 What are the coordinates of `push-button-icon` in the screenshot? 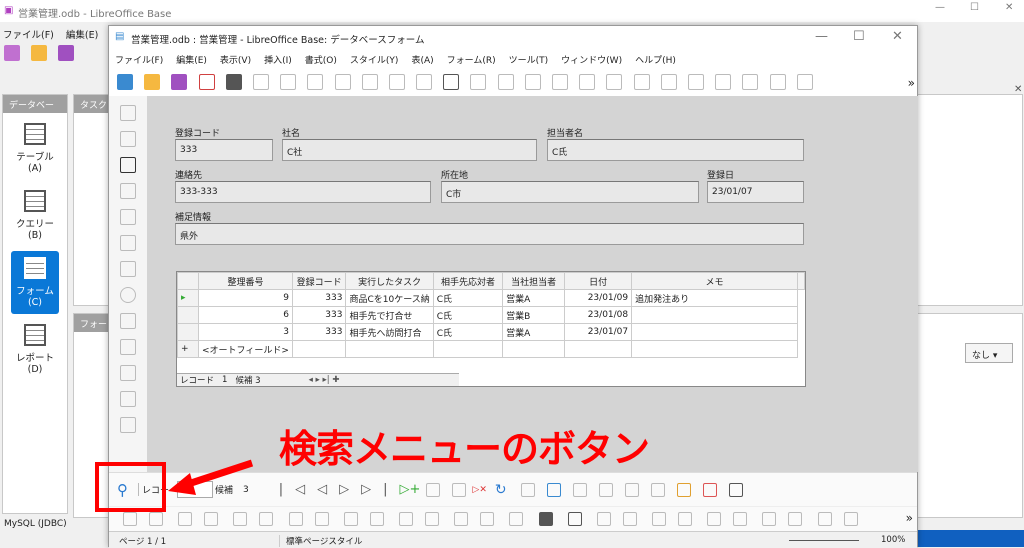 It's located at (128, 373).